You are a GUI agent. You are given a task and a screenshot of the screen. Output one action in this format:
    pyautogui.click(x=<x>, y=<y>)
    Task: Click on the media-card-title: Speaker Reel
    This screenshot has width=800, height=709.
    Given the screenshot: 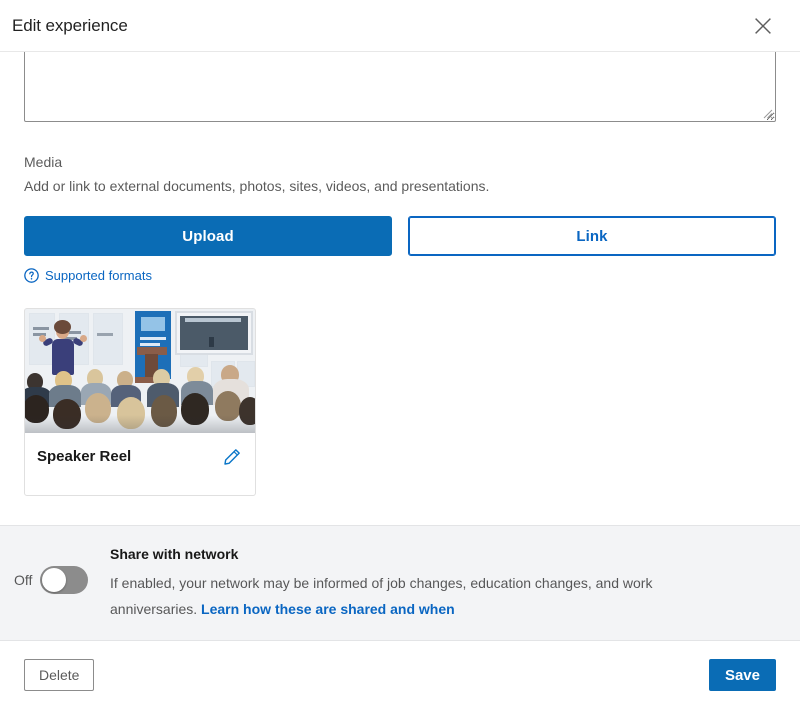 What is the action you would take?
    pyautogui.click(x=84, y=456)
    